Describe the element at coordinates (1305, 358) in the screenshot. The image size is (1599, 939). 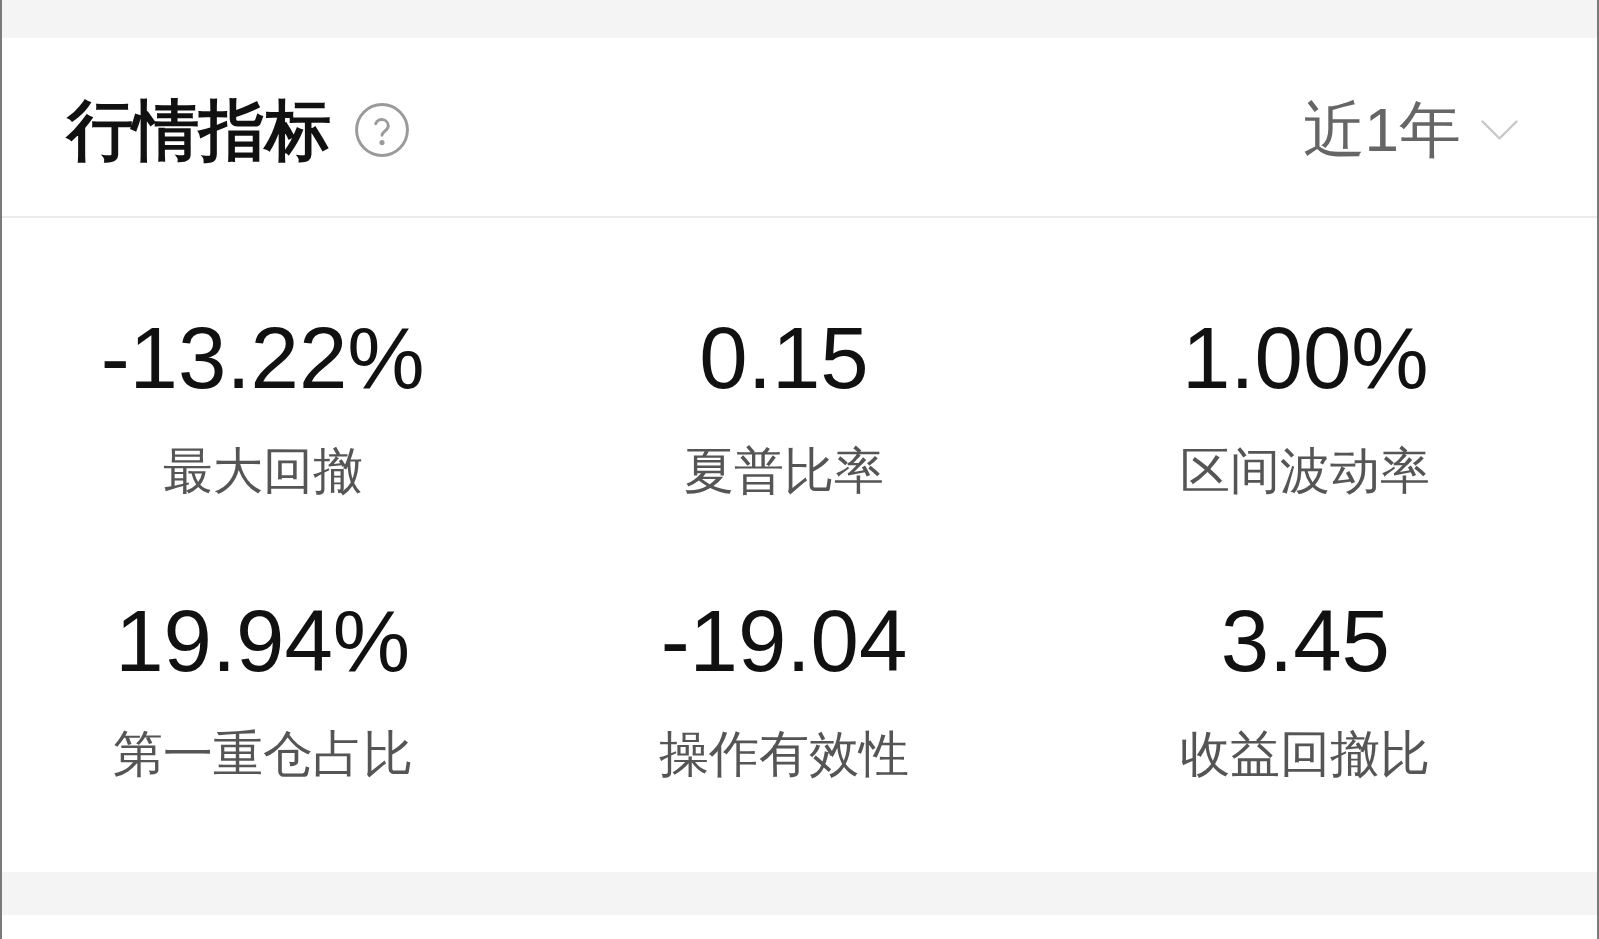
I see `metric-value: 1.00%` at that location.